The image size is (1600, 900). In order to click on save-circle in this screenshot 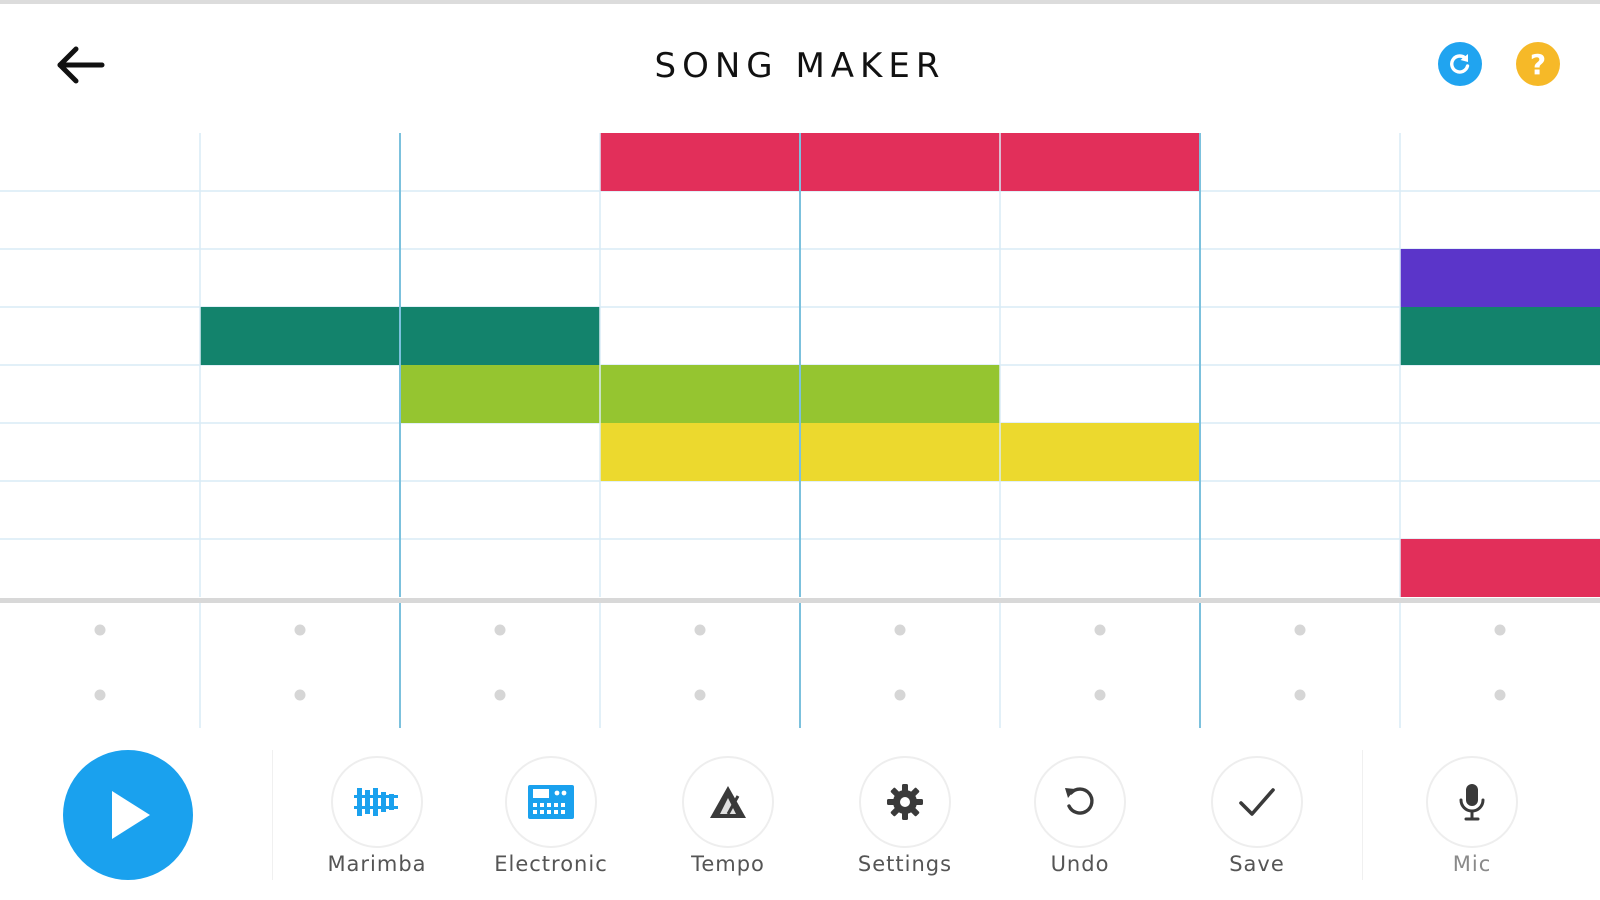, I will do `click(1257, 802)`.